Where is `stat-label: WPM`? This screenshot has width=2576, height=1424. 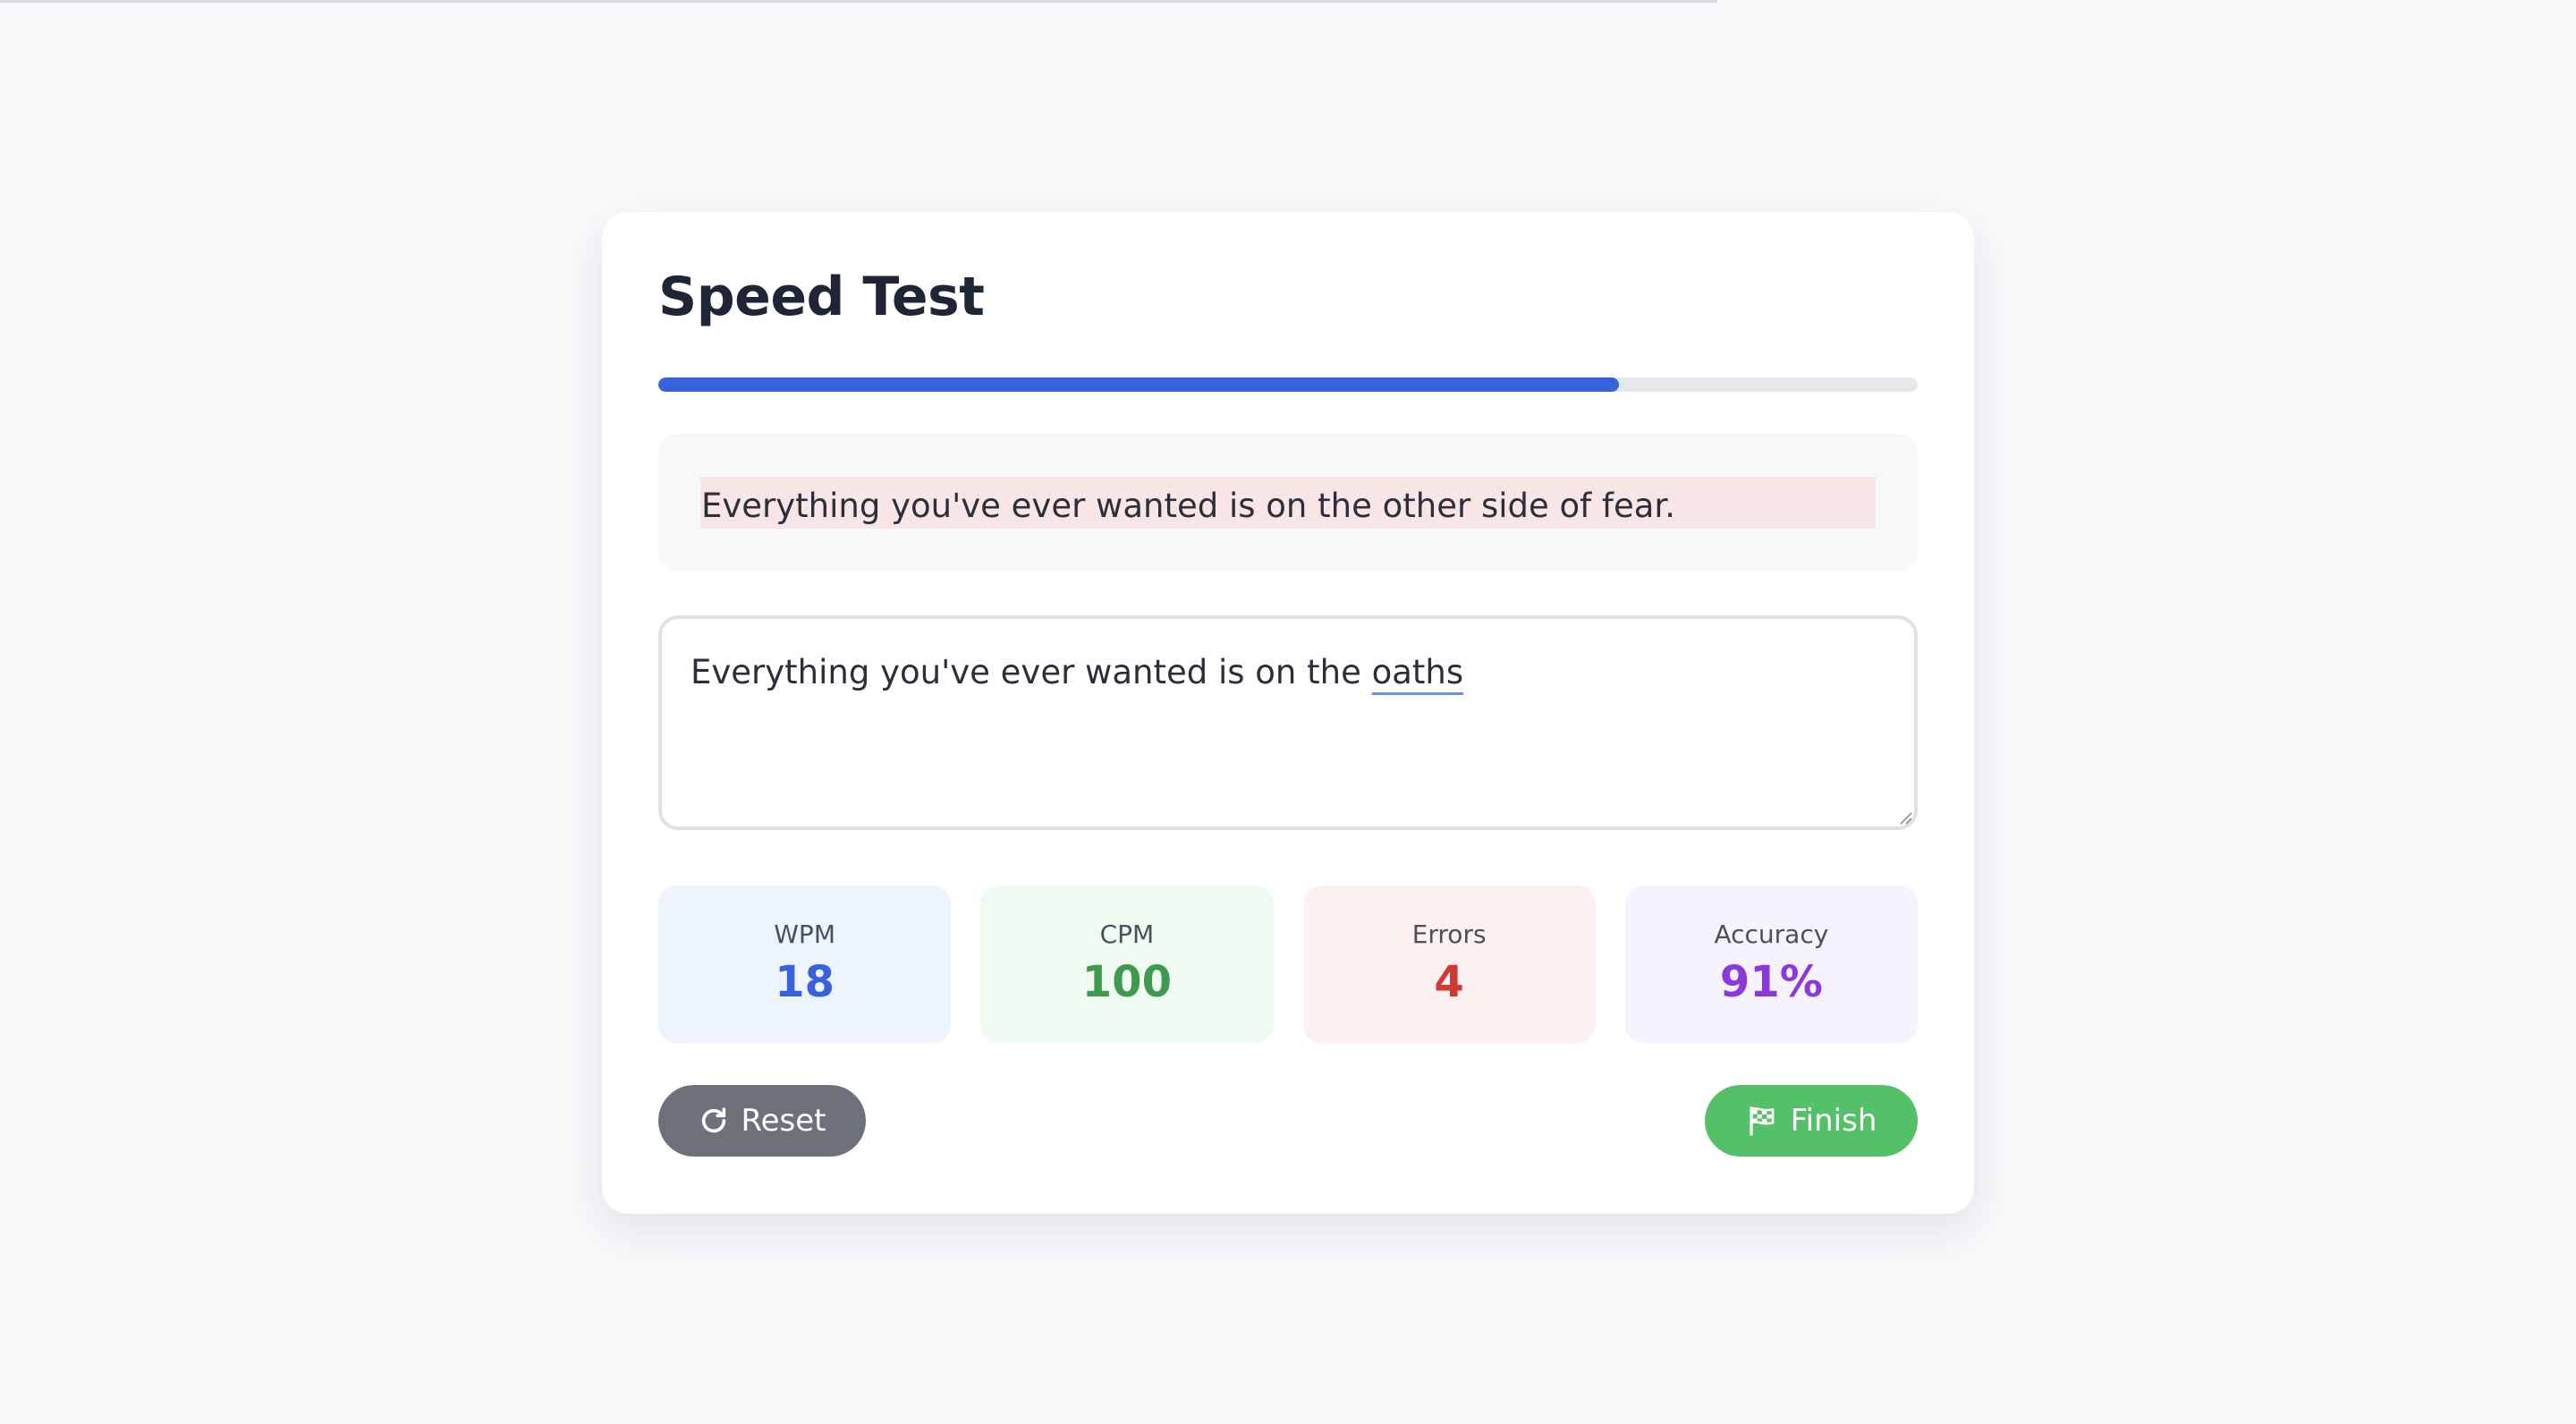 stat-label: WPM is located at coordinates (804, 934).